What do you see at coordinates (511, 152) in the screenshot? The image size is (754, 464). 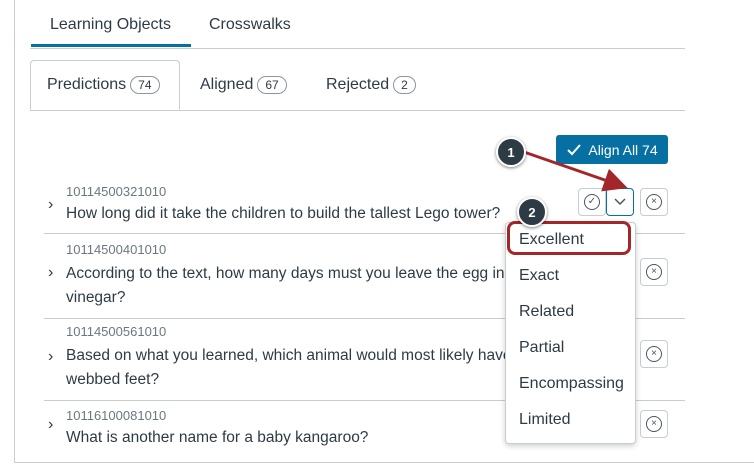 I see `callout-badge-1: 1` at bounding box center [511, 152].